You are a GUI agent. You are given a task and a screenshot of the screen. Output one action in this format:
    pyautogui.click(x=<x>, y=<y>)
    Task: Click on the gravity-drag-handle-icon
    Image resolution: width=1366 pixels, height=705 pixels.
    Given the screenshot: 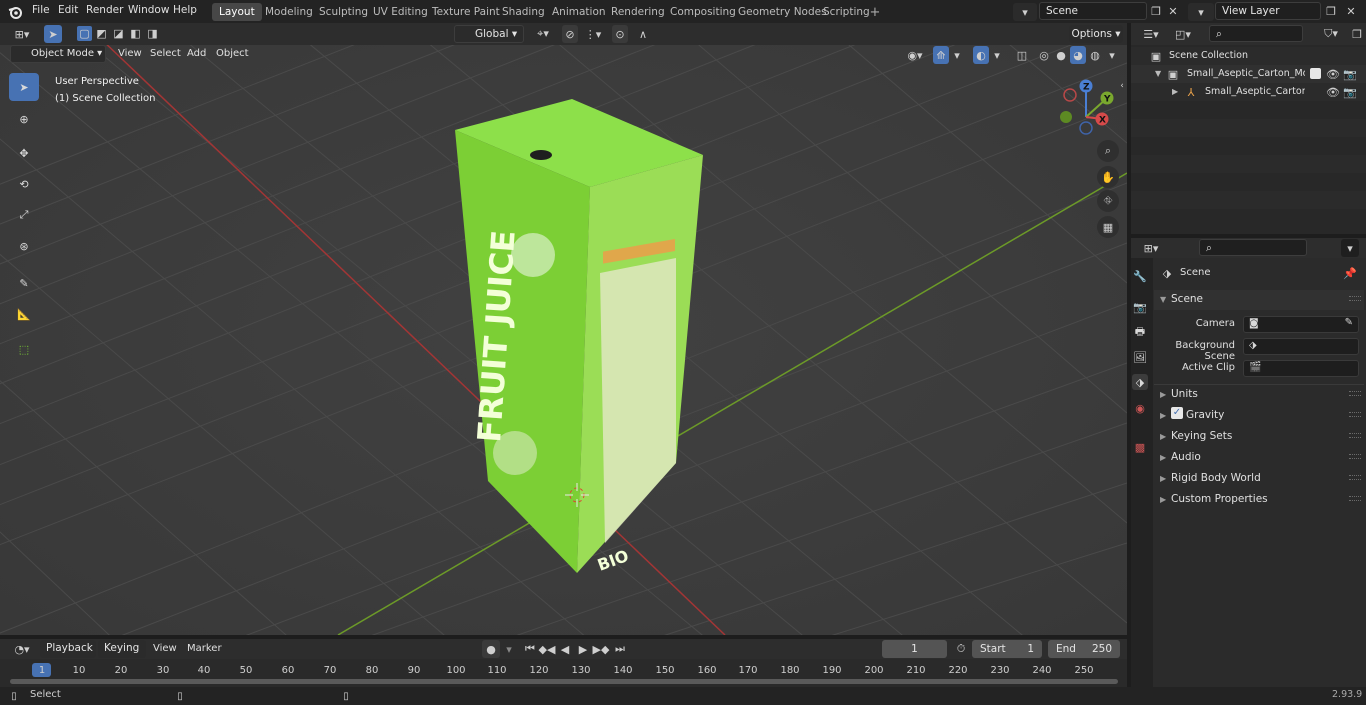 What is the action you would take?
    pyautogui.click(x=1355, y=414)
    